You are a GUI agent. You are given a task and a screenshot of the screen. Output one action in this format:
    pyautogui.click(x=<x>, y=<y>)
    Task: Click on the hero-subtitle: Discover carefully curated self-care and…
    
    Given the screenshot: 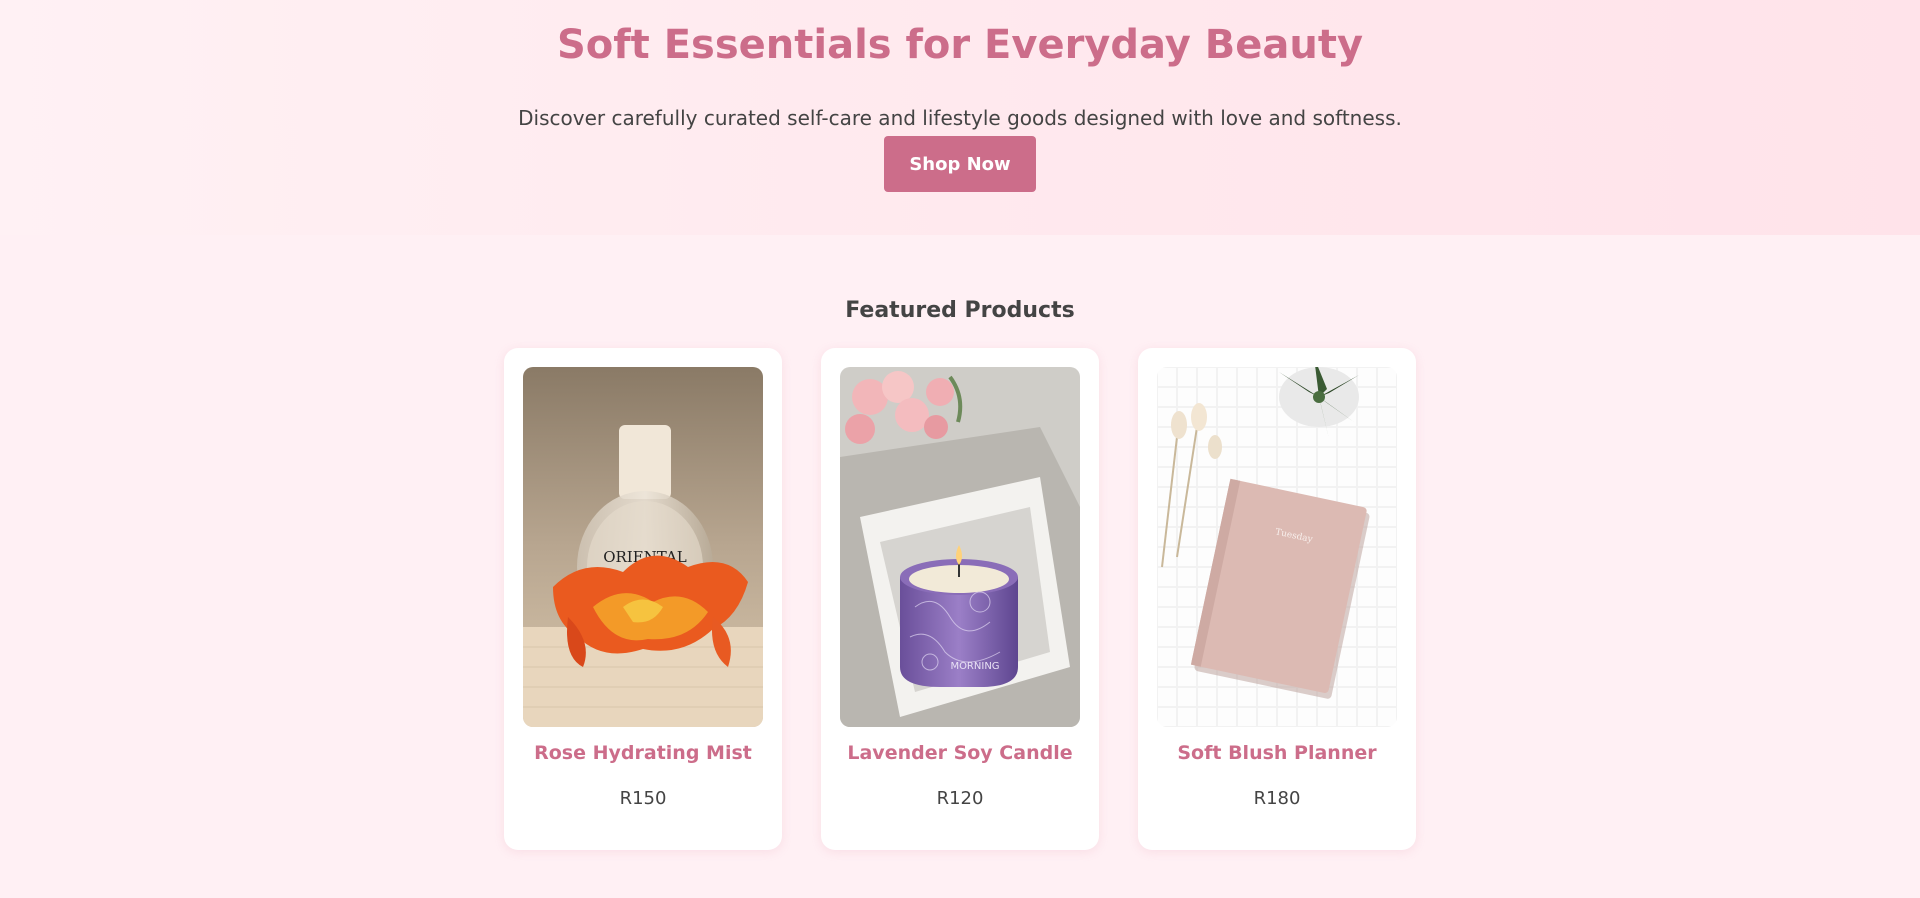 What is the action you would take?
    pyautogui.click(x=960, y=118)
    